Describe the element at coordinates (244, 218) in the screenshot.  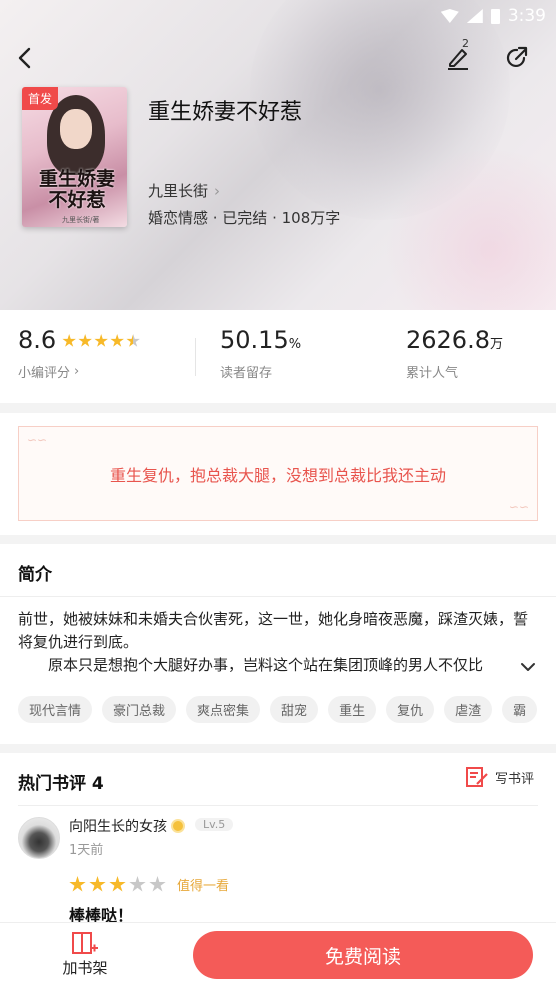
I see `book-meta: 婚恋情感 · 已完结 · 108万字` at that location.